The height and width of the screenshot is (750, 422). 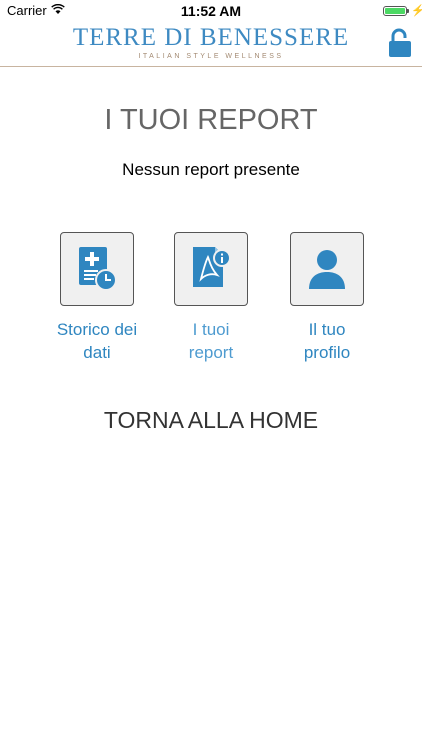 I want to click on charging-icon: ⚡, so click(x=416, y=11).